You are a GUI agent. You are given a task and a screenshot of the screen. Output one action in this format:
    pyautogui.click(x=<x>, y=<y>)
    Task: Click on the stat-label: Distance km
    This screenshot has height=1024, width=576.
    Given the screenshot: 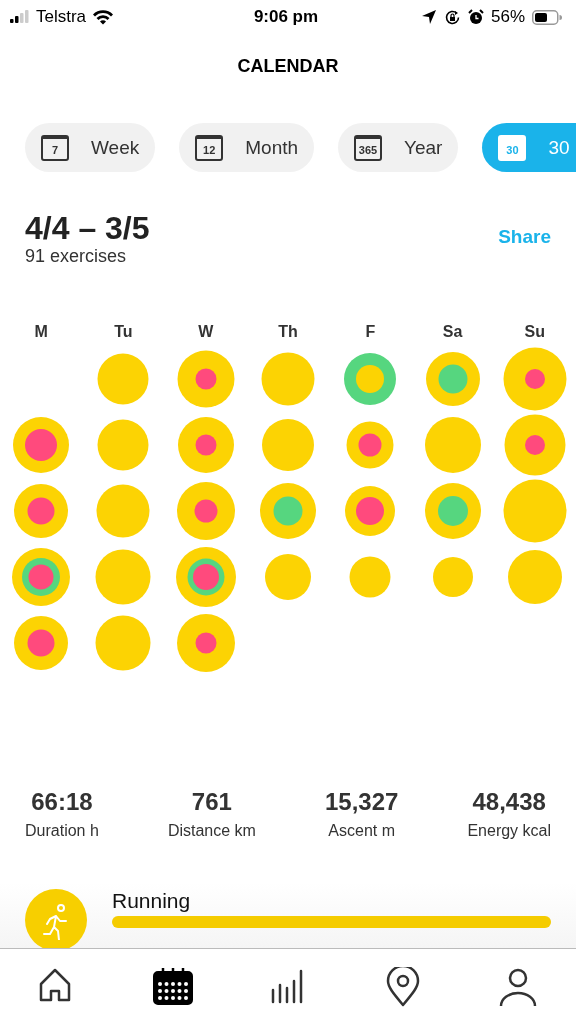 What is the action you would take?
    pyautogui.click(x=211, y=831)
    